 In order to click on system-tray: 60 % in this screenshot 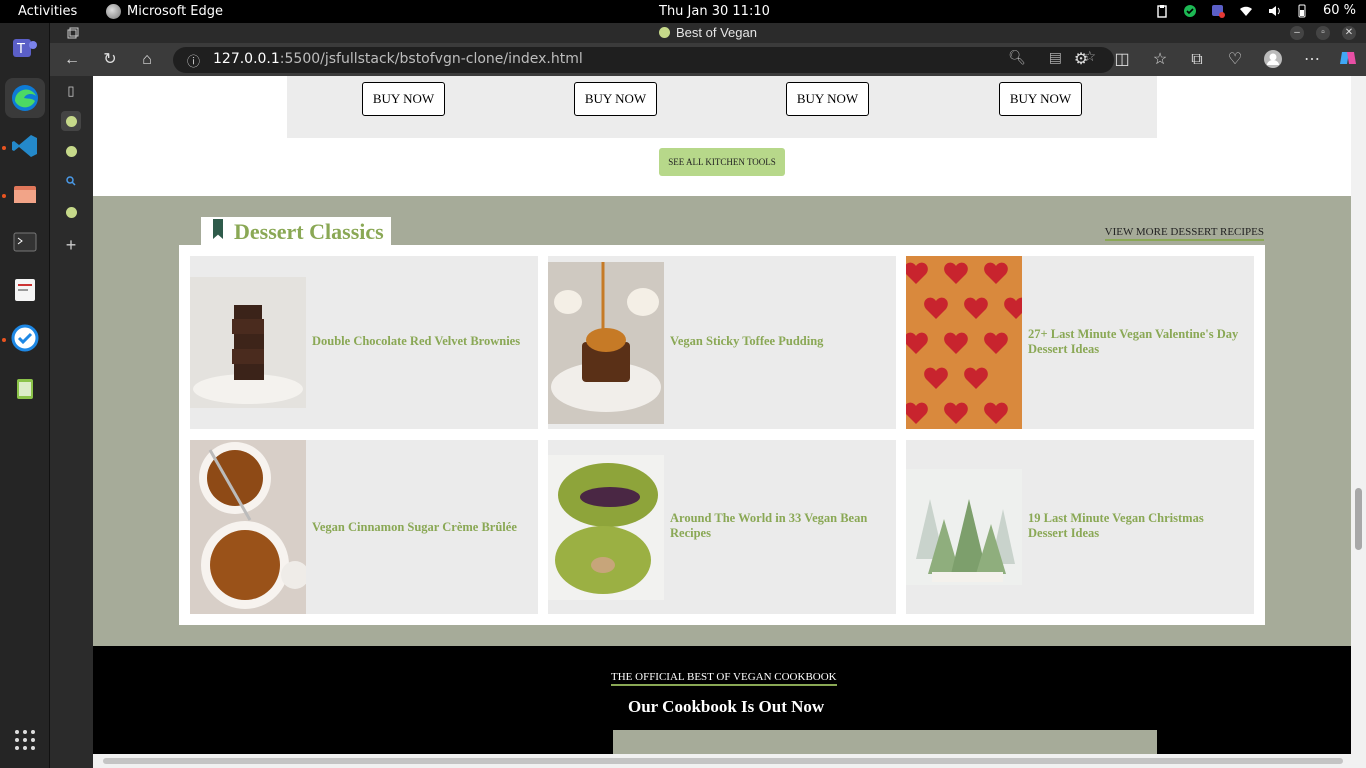, I will do `click(1255, 10)`.